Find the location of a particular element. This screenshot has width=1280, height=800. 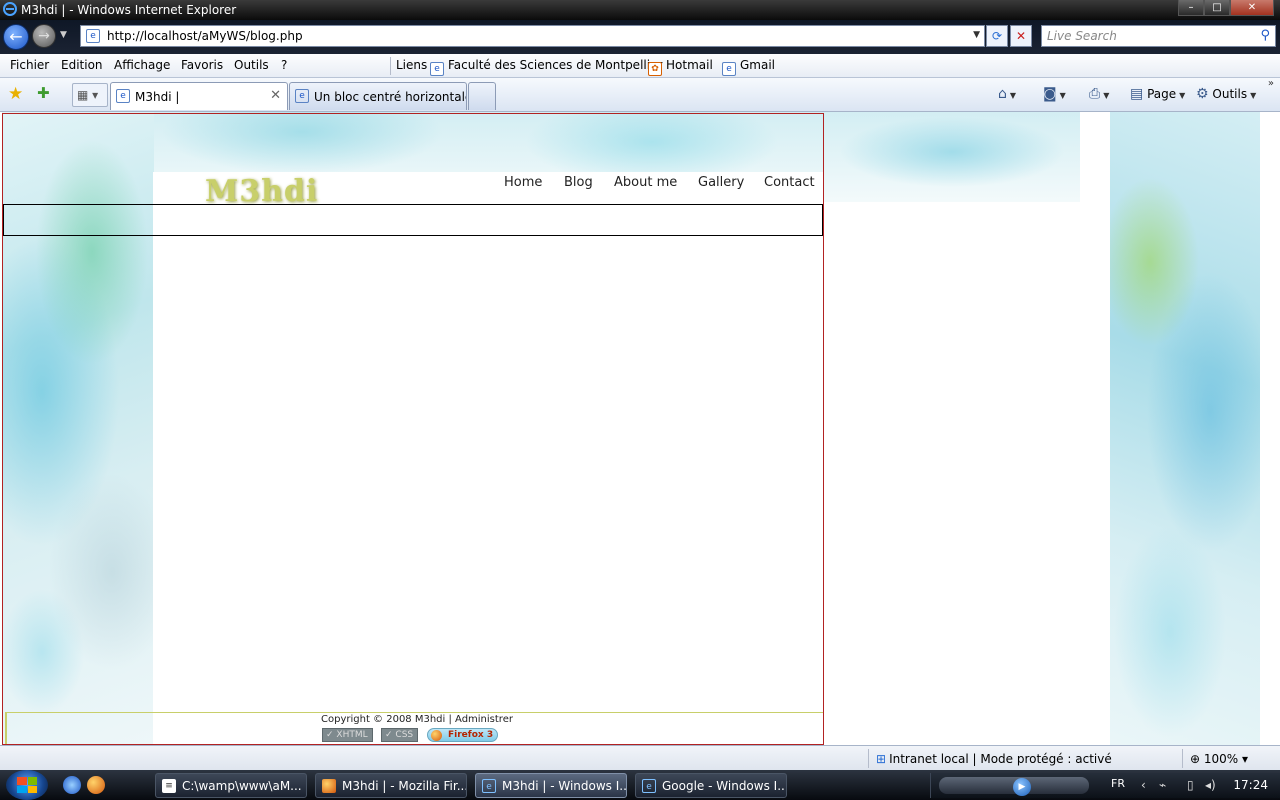

menu-edition: Edition is located at coordinates (82, 65).